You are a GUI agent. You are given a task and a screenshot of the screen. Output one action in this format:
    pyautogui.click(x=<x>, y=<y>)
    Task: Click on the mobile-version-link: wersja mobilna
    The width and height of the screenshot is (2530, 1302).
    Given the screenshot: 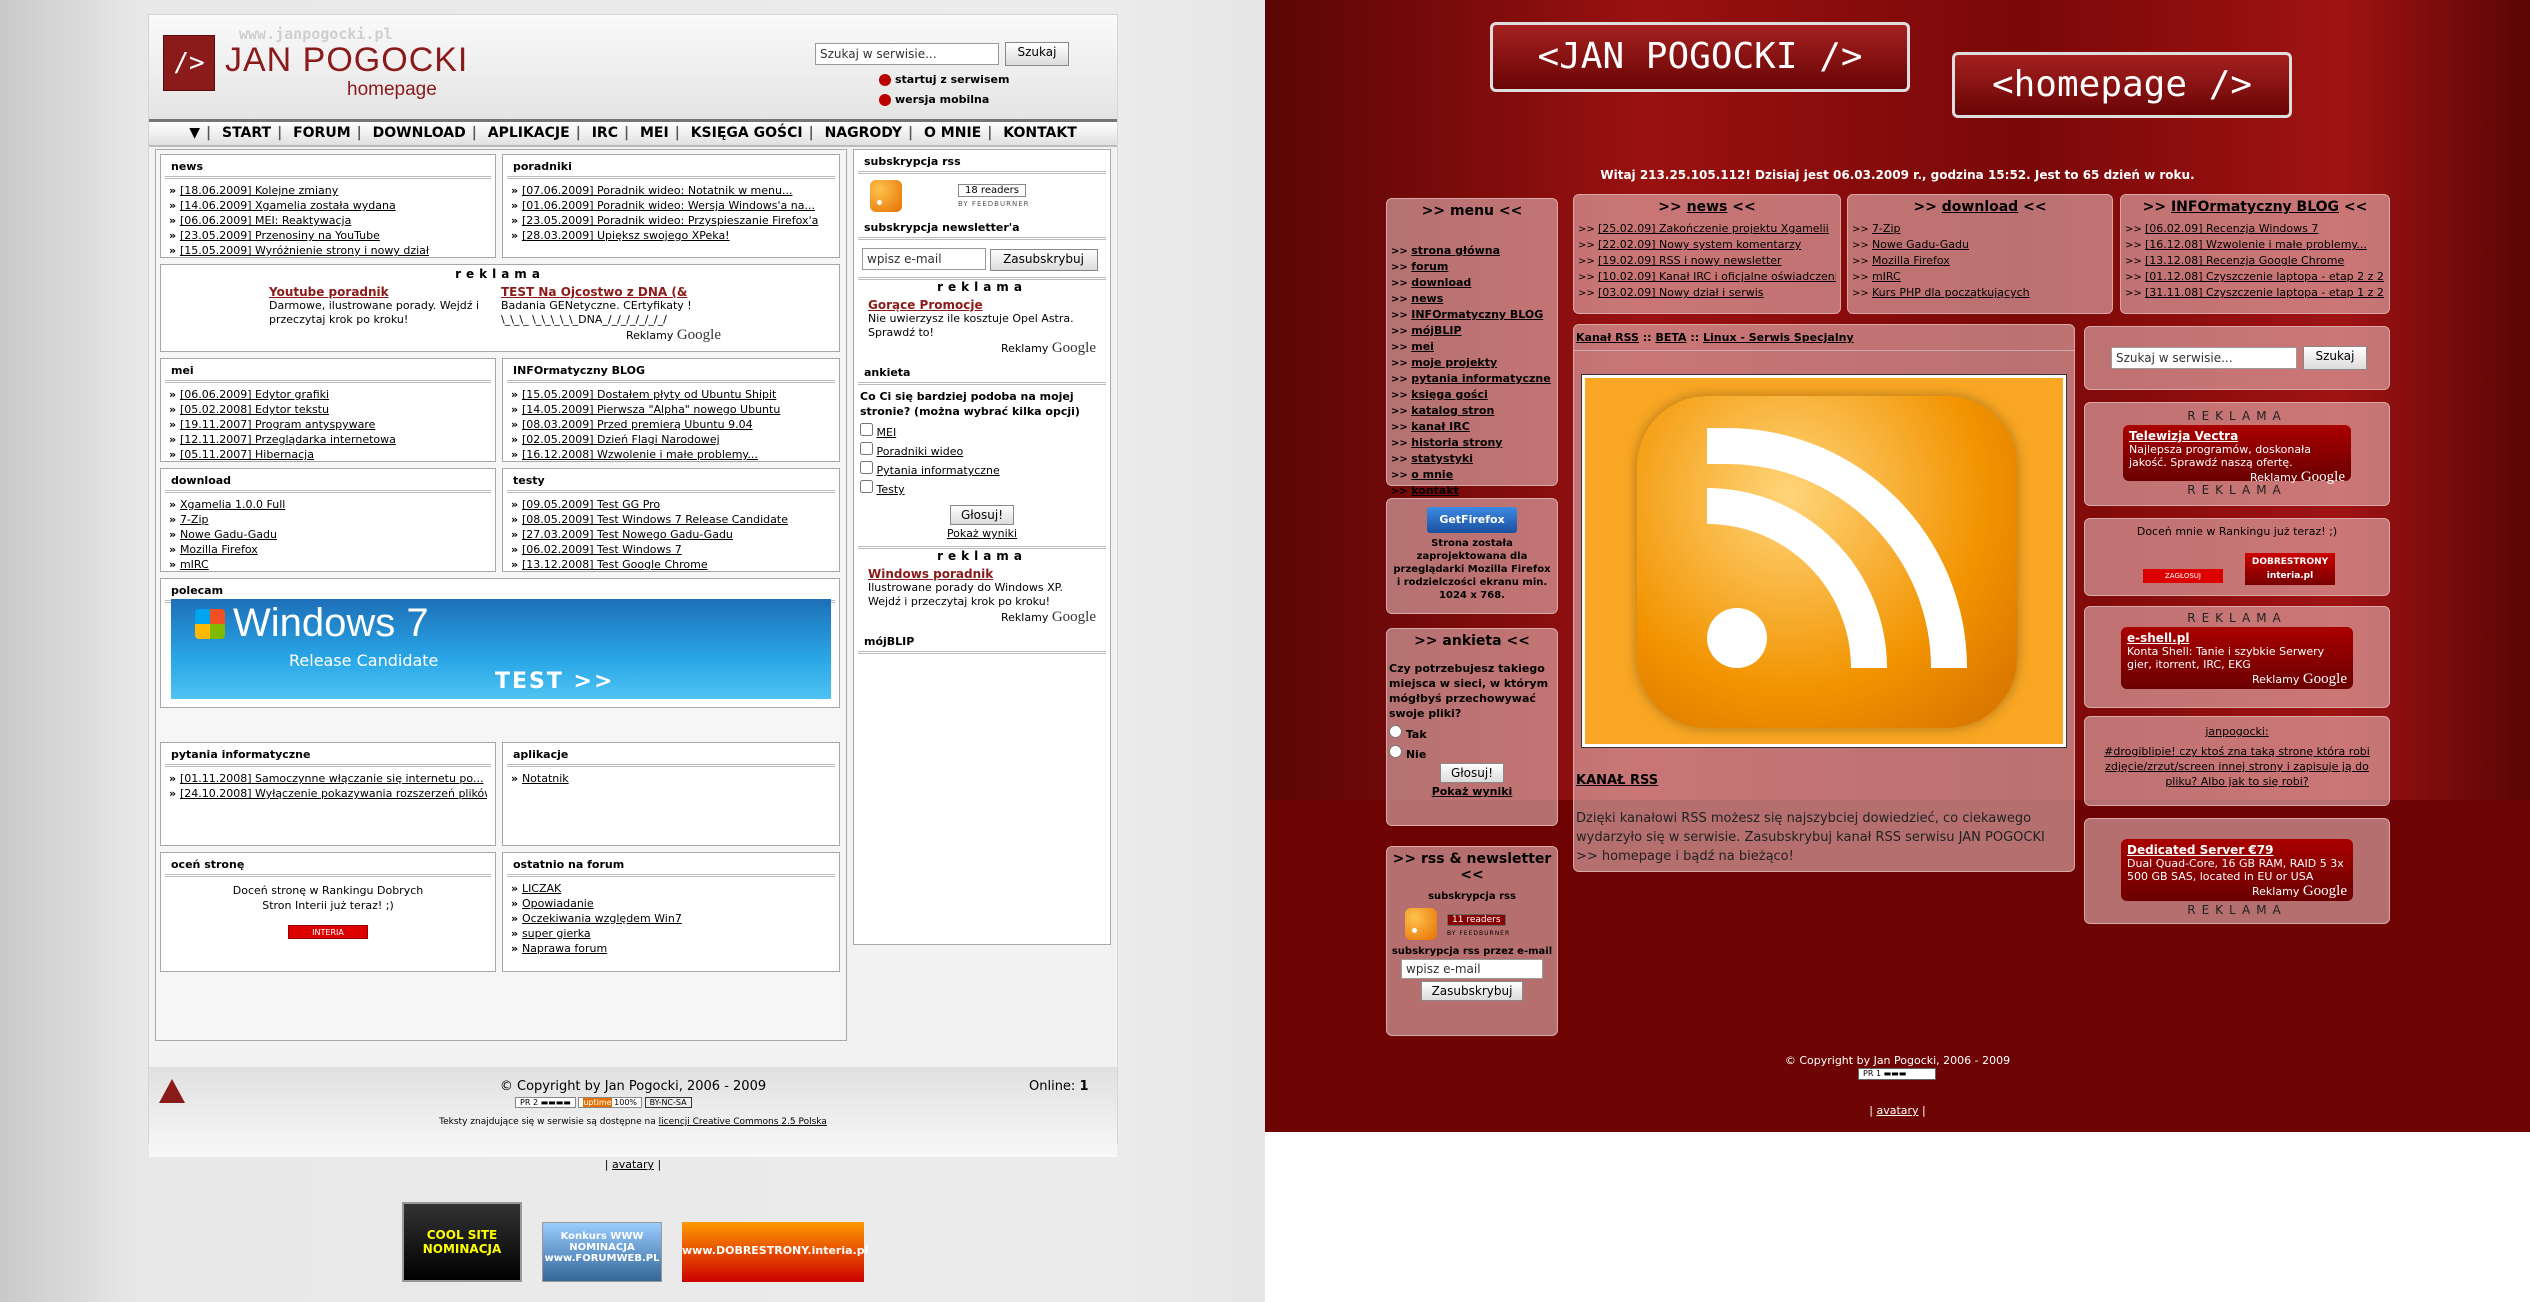 What is the action you would take?
    pyautogui.click(x=934, y=99)
    